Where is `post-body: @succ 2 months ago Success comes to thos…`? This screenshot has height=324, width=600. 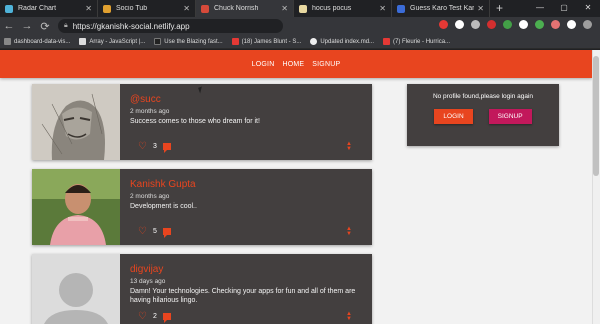 post-body: @succ 2 months ago Success comes to thos… is located at coordinates (246, 110).